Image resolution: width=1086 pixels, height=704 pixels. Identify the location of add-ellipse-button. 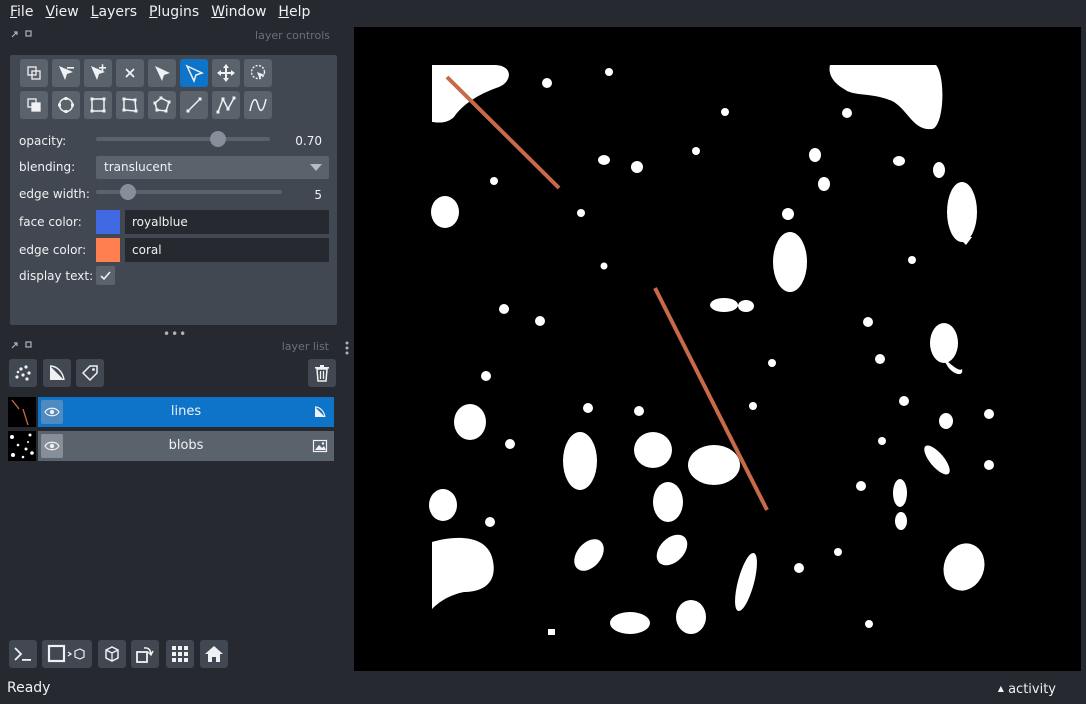
(66, 105).